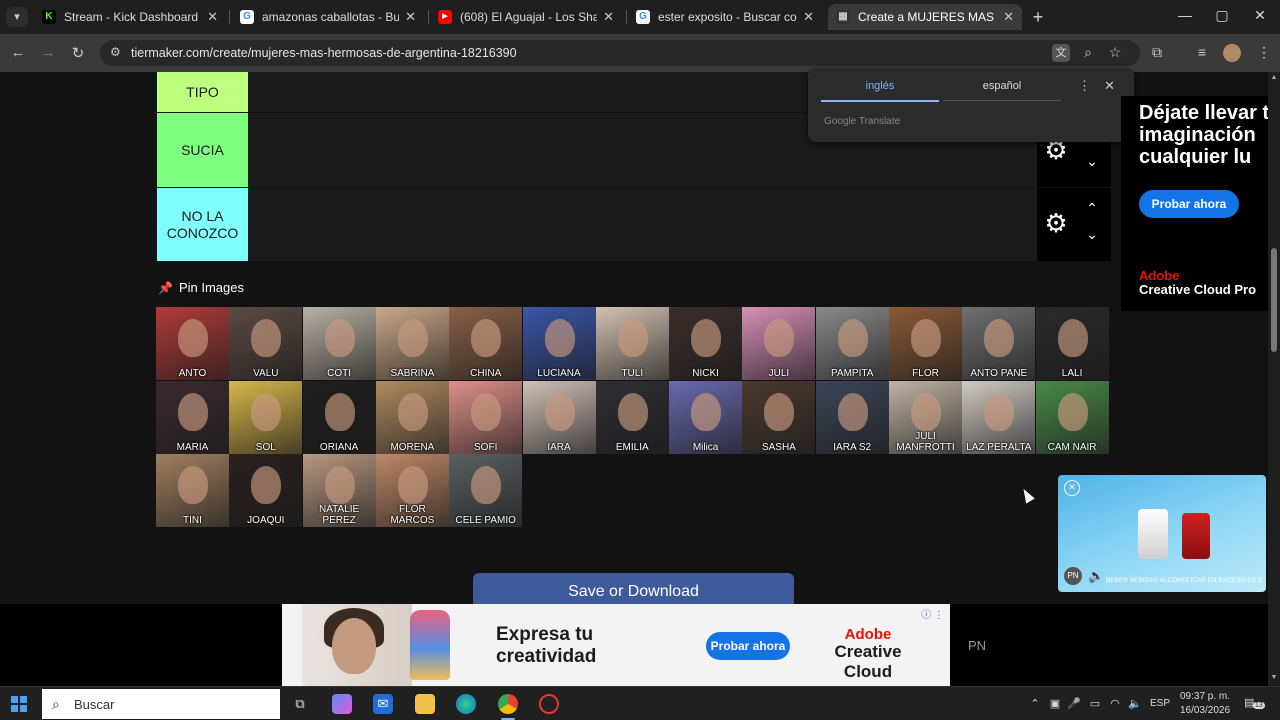 The width and height of the screenshot is (1280, 720). What do you see at coordinates (1274, 379) in the screenshot?
I see `page-scrollbar: ▲ ▼` at bounding box center [1274, 379].